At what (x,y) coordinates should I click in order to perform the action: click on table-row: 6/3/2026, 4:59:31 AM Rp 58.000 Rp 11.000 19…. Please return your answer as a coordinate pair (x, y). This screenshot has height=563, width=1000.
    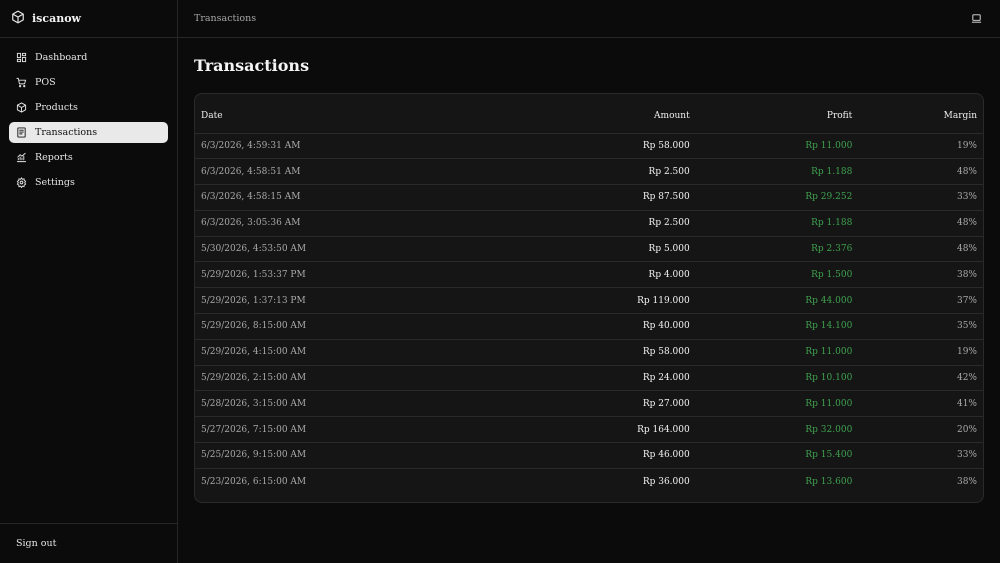
    Looking at the image, I should click on (589, 146).